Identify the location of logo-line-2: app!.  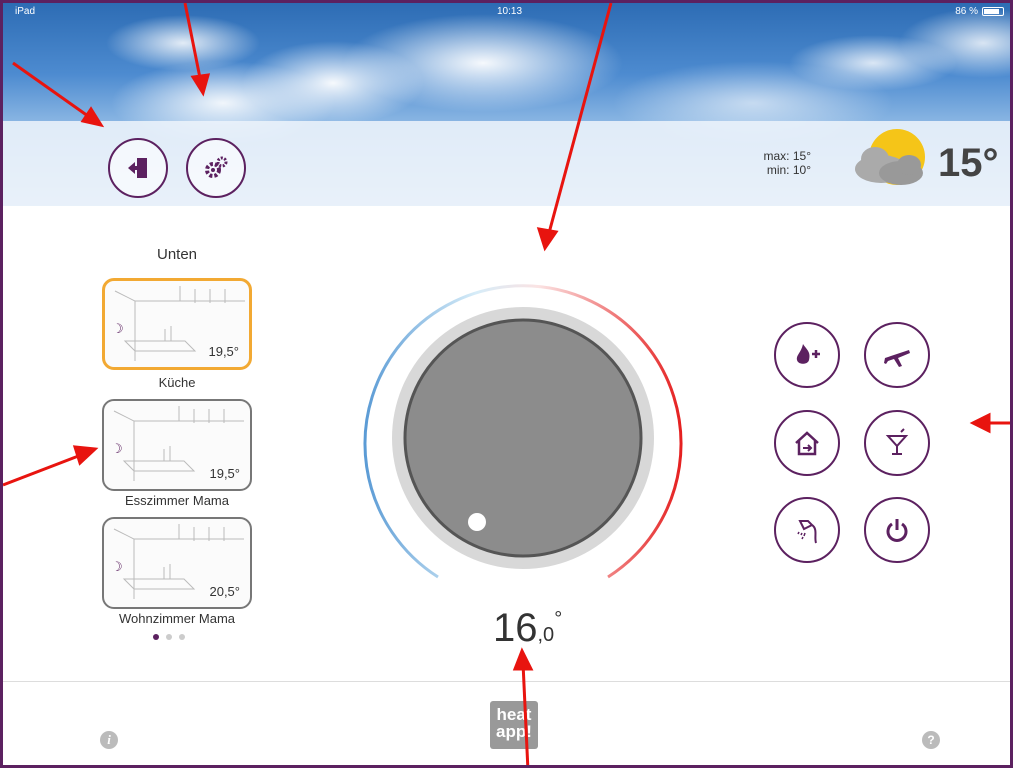
(514, 731).